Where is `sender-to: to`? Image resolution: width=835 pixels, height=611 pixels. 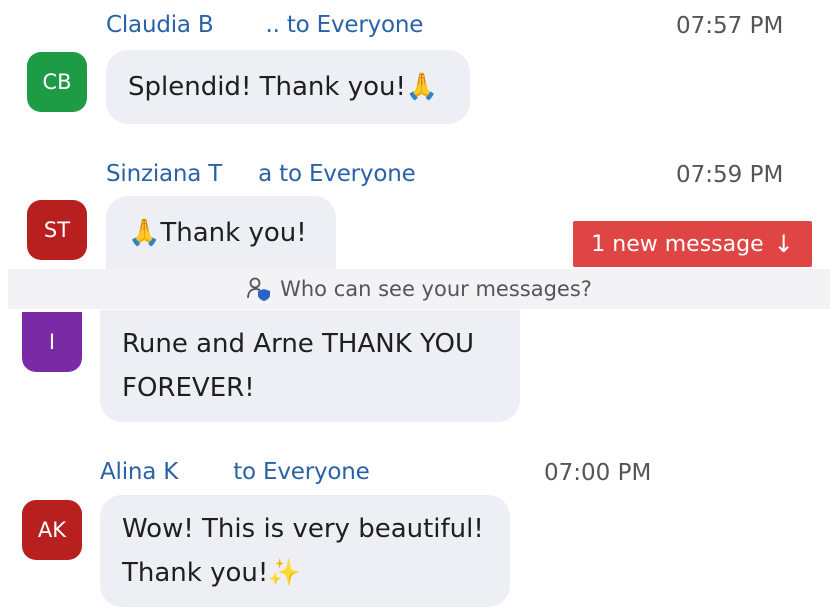
sender-to: to is located at coordinates (248, 472).